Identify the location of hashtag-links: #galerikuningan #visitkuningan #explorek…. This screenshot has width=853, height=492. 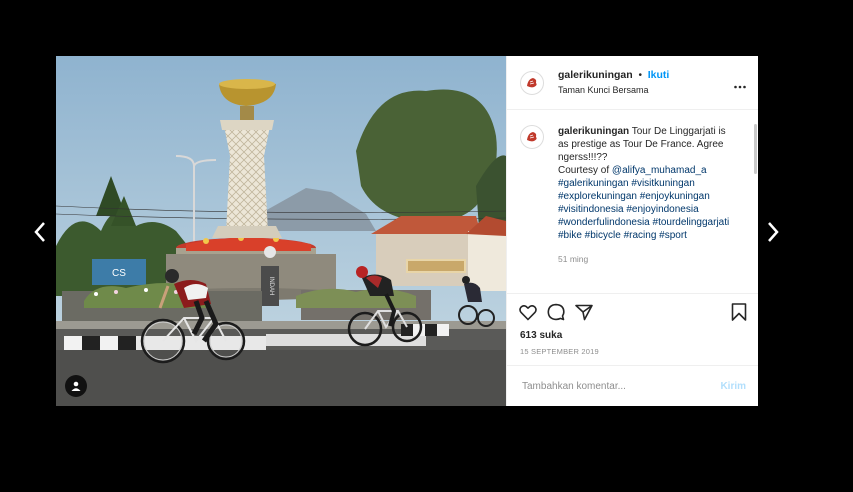
(646, 209).